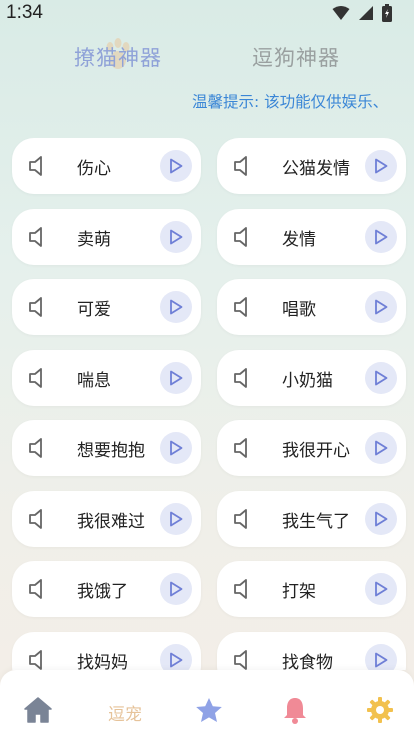 The width and height of the screenshot is (414, 750). Describe the element at coordinates (316, 451) in the screenshot. I see `sound-label: 我很开心` at that location.